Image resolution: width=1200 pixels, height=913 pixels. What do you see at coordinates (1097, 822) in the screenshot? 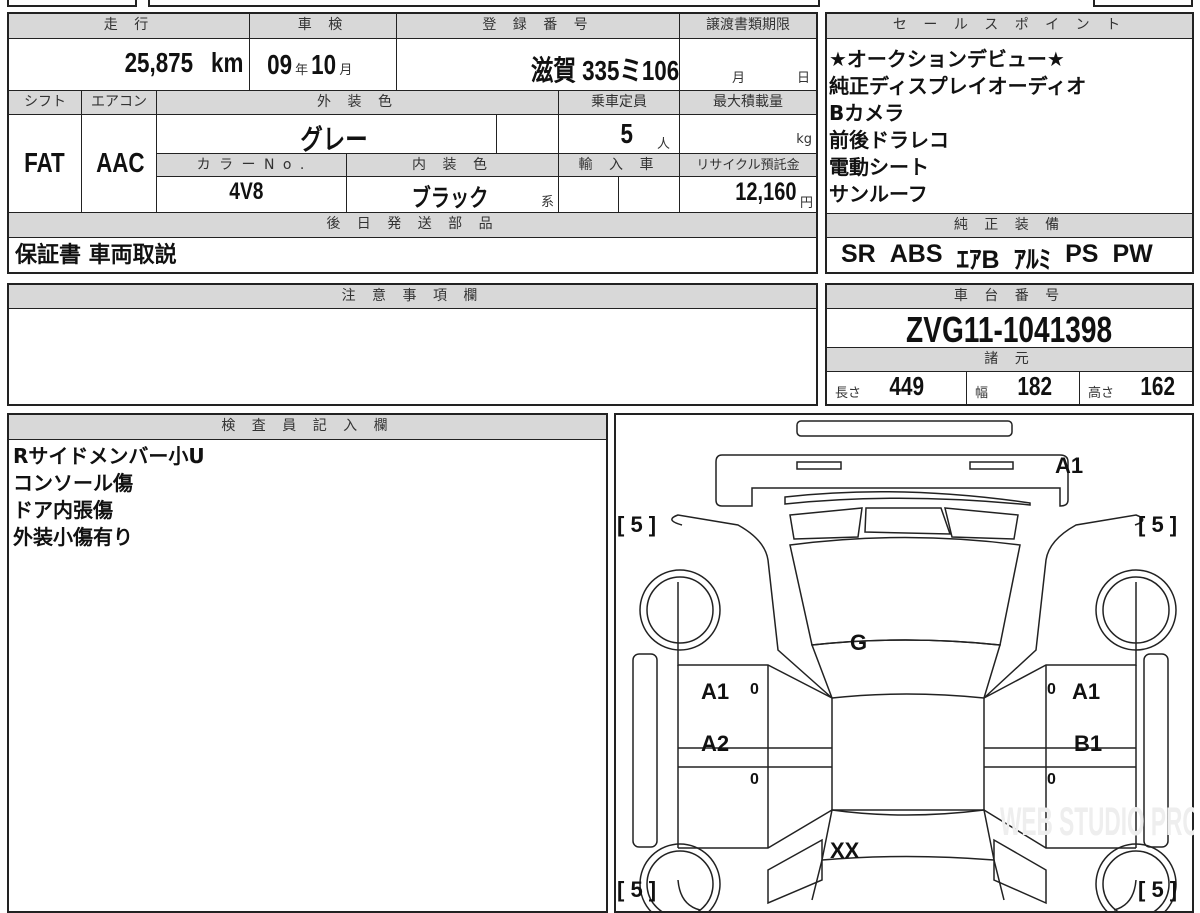
I see `watermark: WEB STUDIO PRO` at bounding box center [1097, 822].